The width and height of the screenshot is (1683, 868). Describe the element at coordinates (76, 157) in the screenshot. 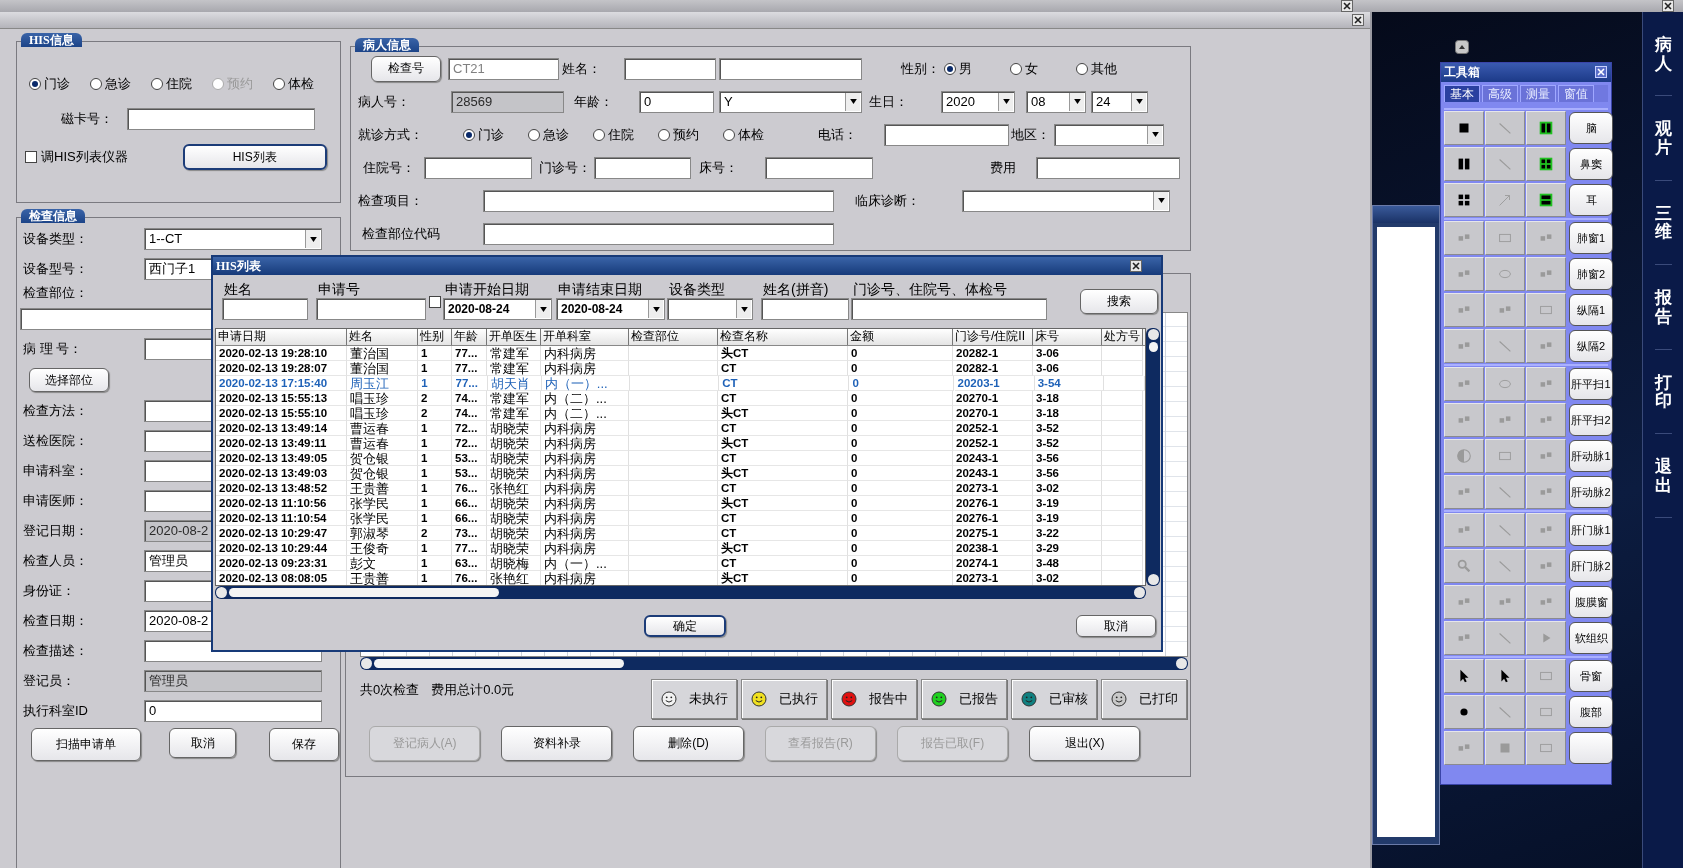

I see `checkbox: 调HIS列表仪器` at that location.